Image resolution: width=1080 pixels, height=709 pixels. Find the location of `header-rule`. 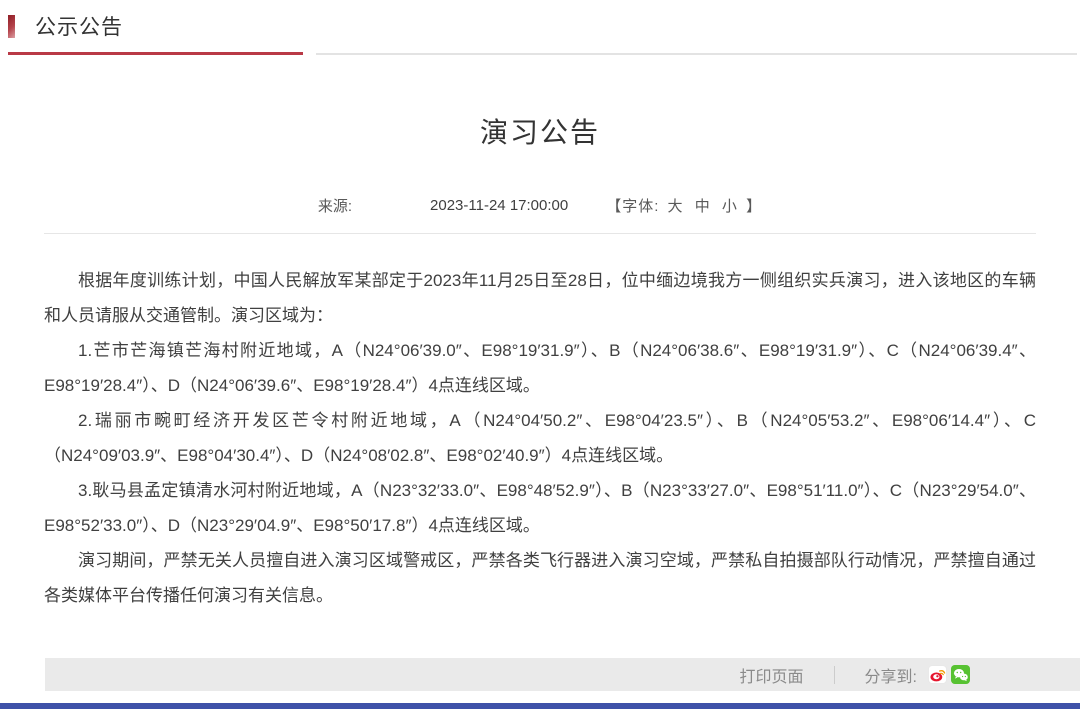

header-rule is located at coordinates (540, 53).